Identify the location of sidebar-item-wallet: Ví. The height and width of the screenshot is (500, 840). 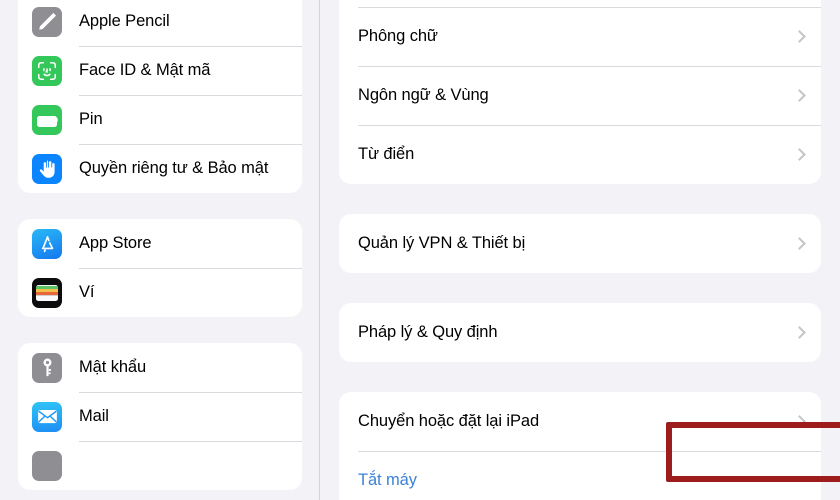
(160, 292).